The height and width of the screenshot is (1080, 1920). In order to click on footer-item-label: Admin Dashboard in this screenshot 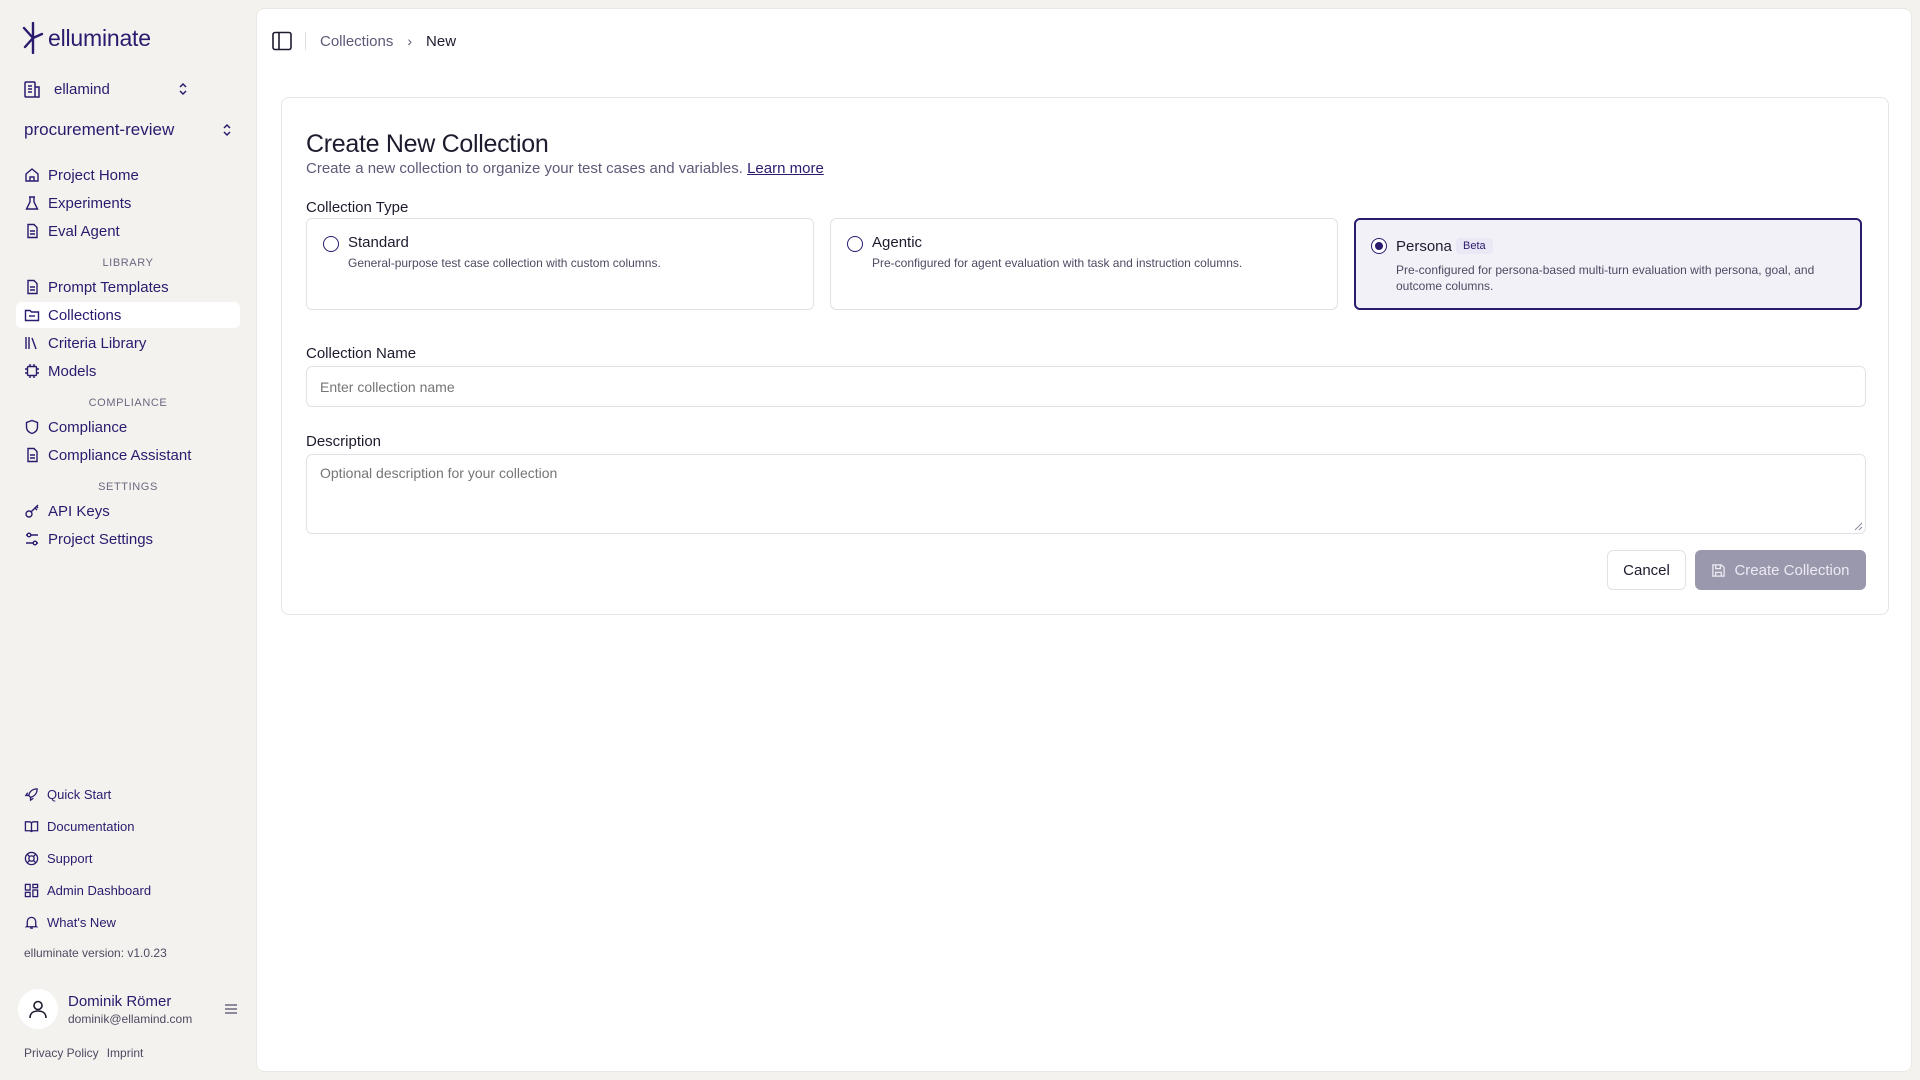, I will do `click(99, 890)`.